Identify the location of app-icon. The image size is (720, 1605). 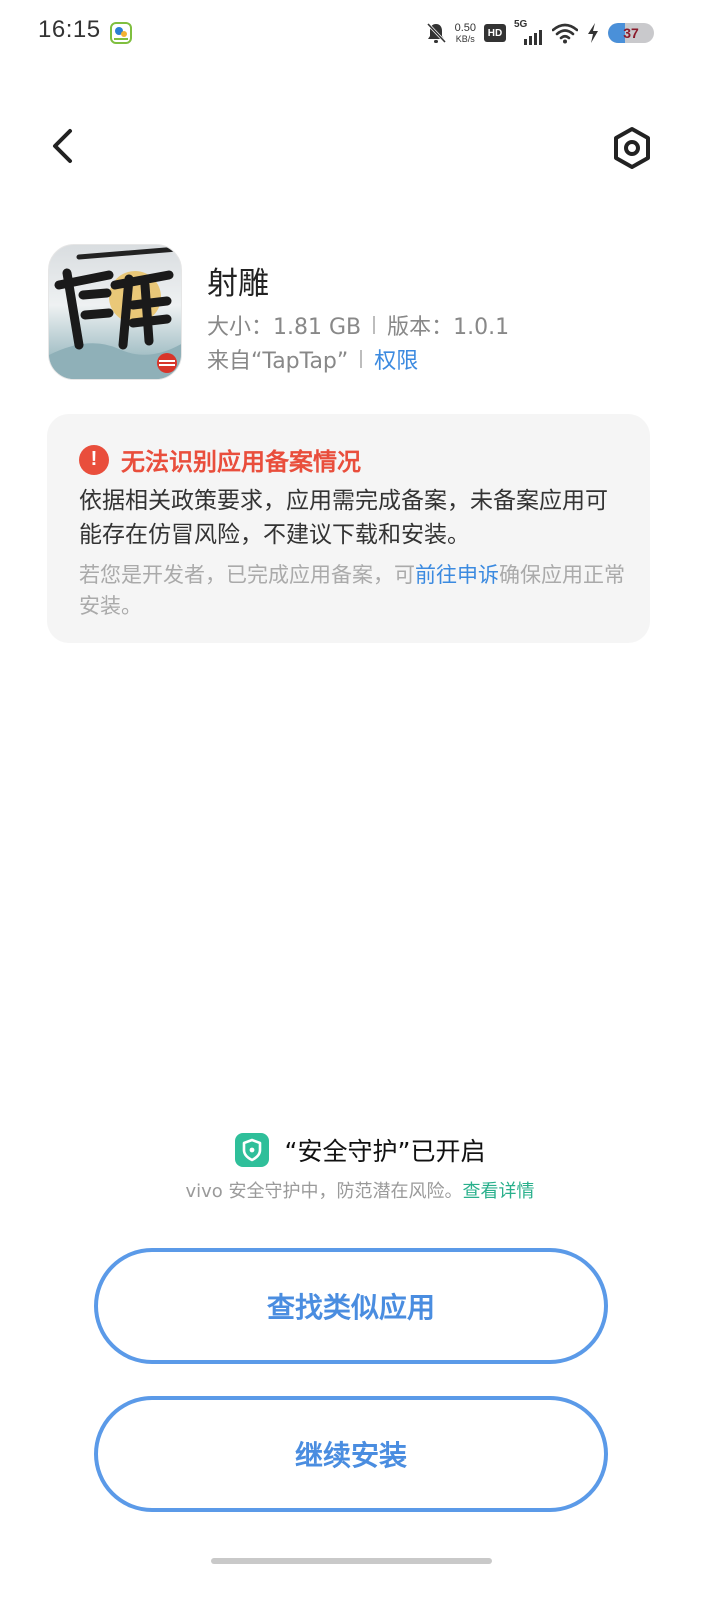
(115, 312).